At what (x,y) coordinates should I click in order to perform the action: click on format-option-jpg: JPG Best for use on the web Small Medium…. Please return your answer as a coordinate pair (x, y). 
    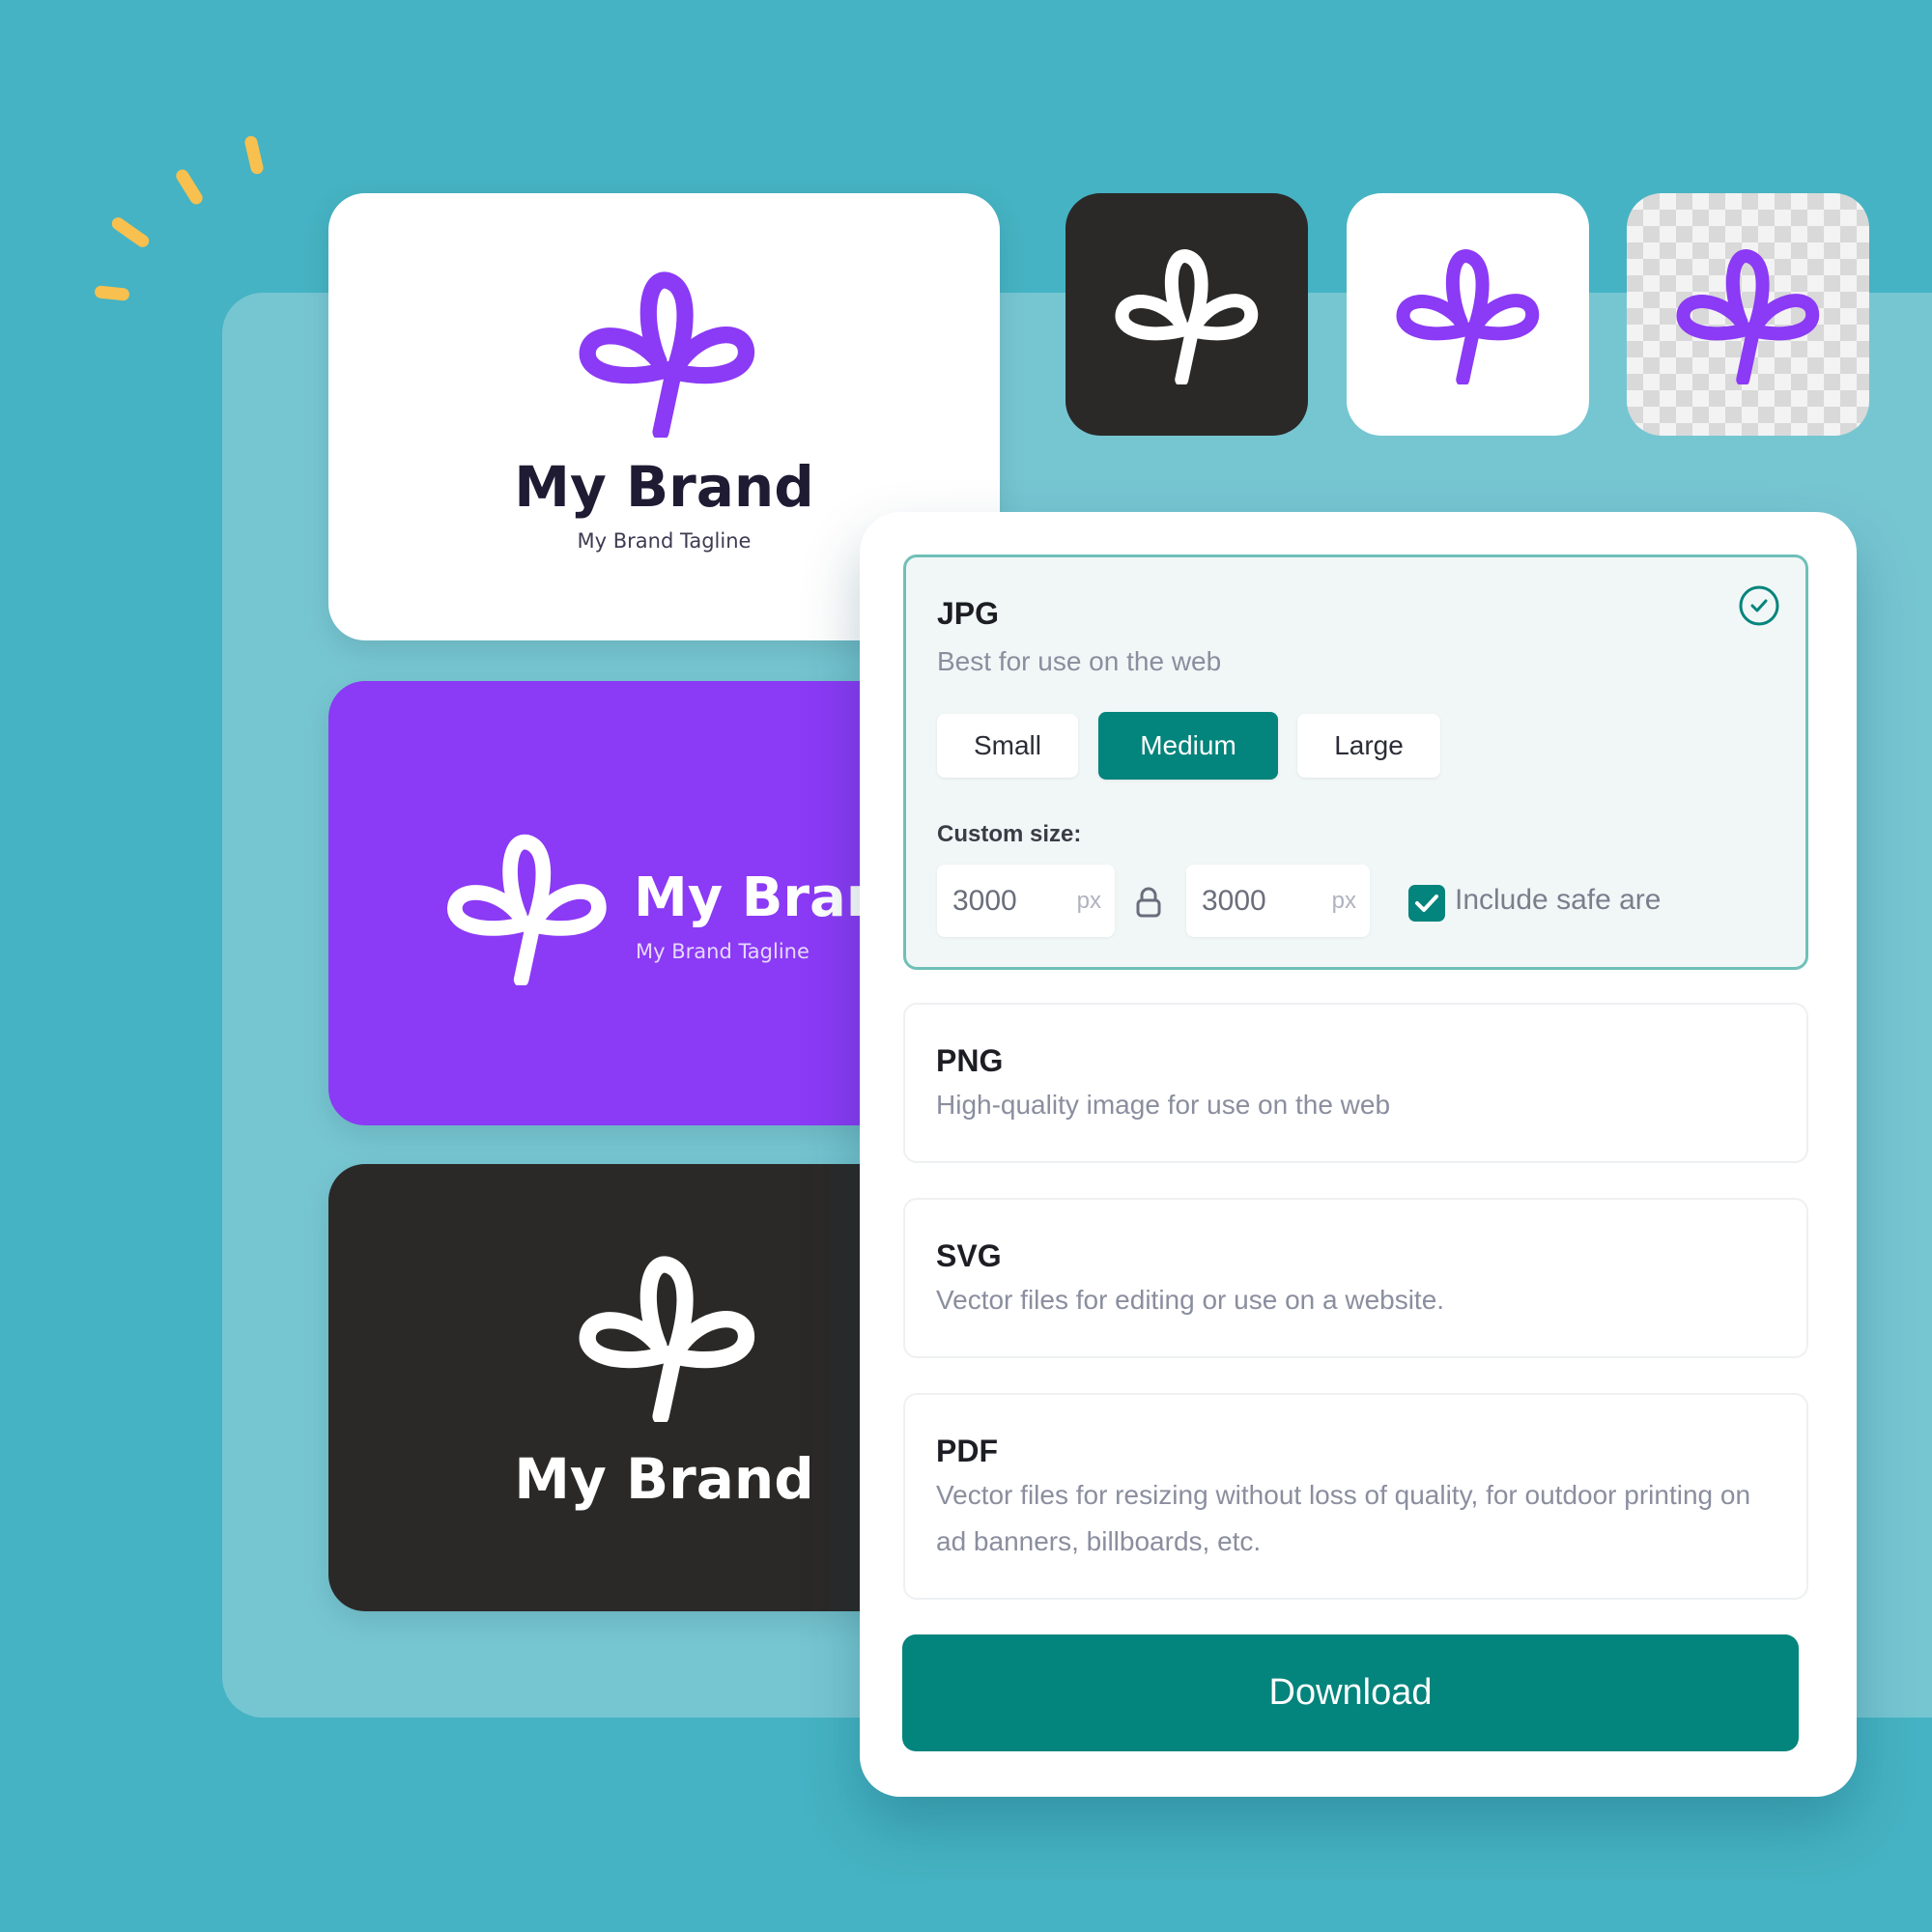
    Looking at the image, I should click on (1355, 762).